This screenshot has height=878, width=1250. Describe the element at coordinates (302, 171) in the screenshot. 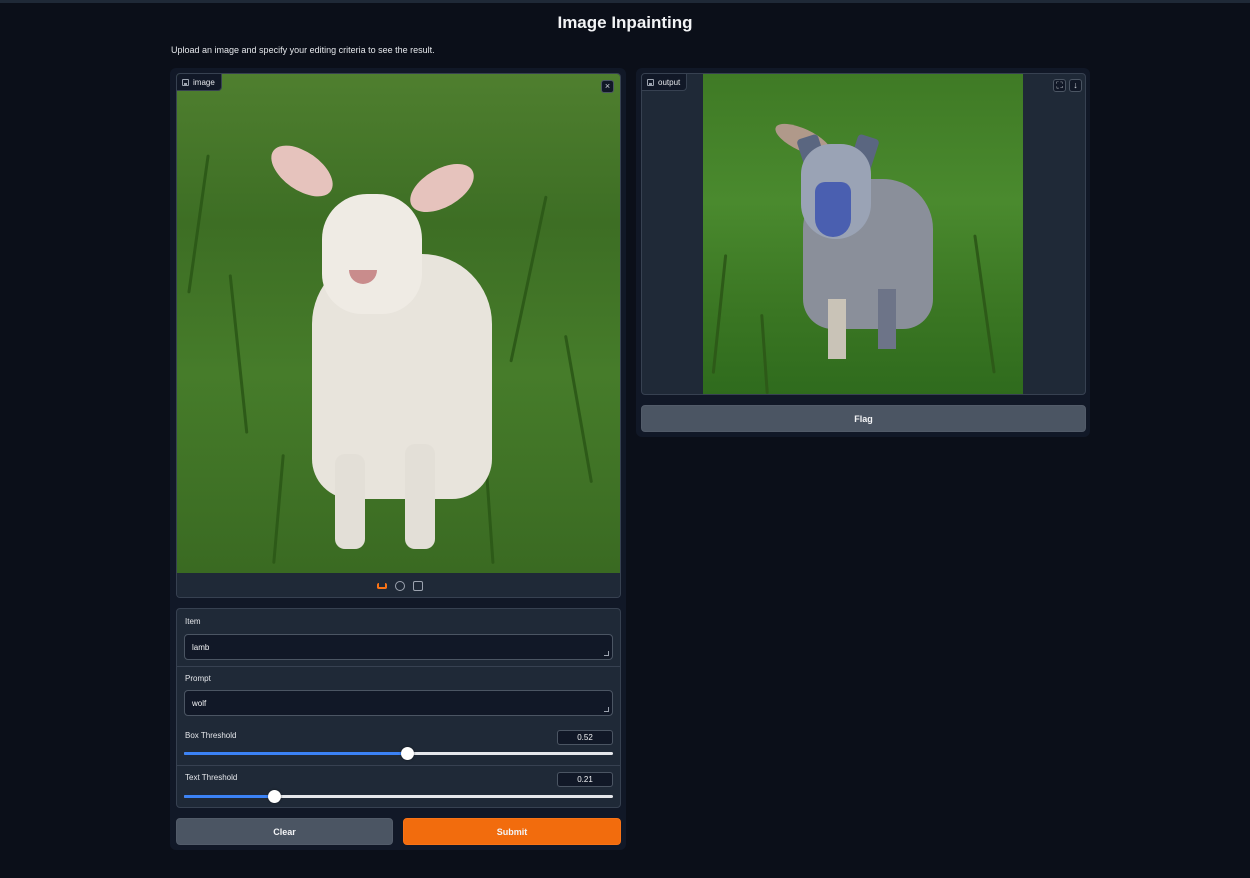

I see `lamb-ear-left` at that location.